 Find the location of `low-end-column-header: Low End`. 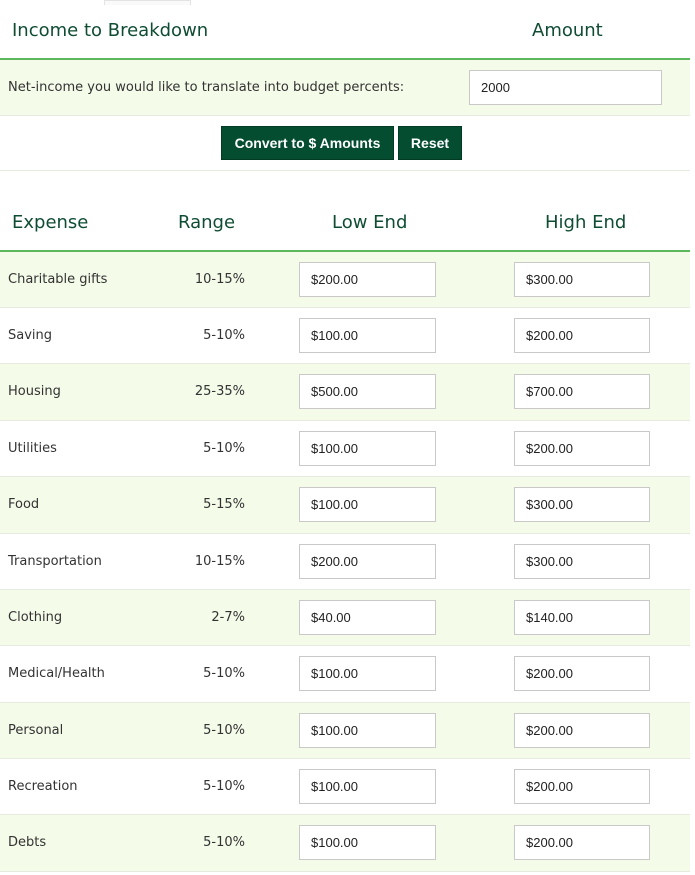

low-end-column-header: Low End is located at coordinates (370, 222).